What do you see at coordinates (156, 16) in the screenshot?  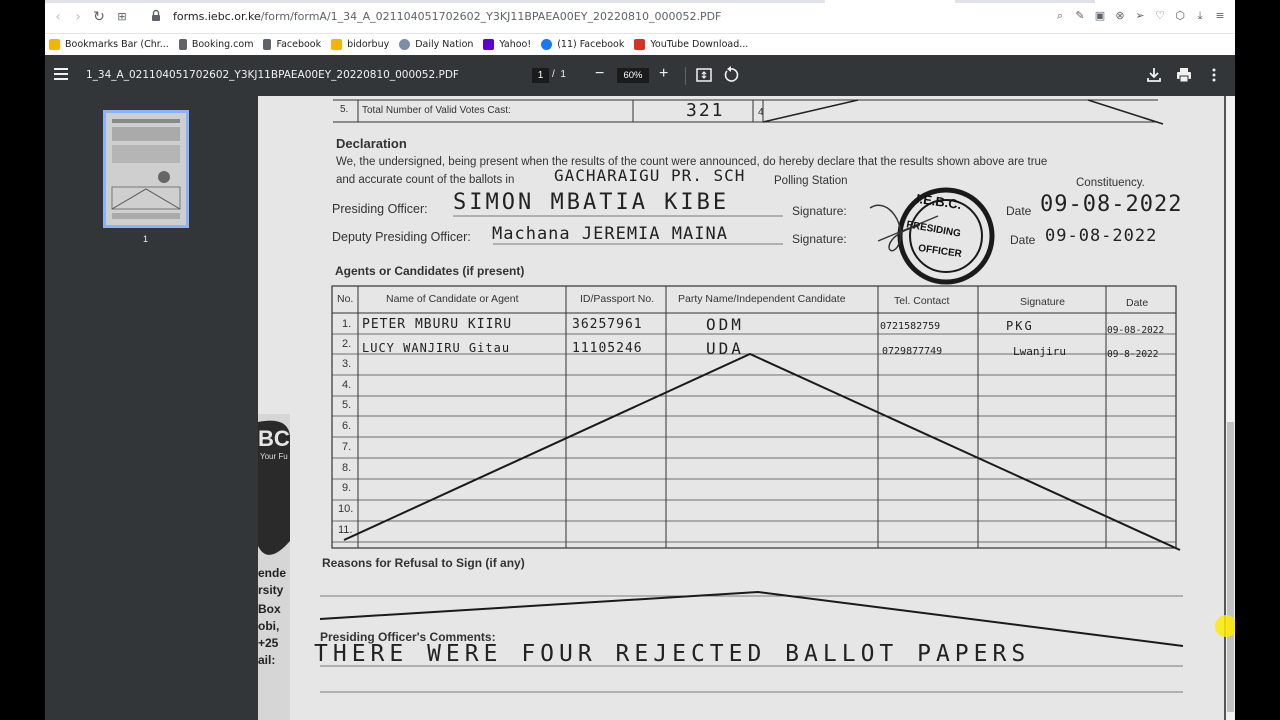 I see `lock-icon` at bounding box center [156, 16].